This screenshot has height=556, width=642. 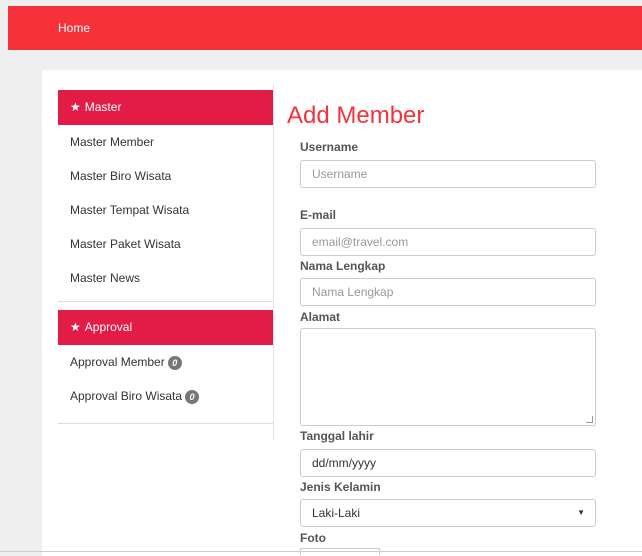 What do you see at coordinates (165, 327) in the screenshot?
I see `sidebar-heading-approval: ★ Approval` at bounding box center [165, 327].